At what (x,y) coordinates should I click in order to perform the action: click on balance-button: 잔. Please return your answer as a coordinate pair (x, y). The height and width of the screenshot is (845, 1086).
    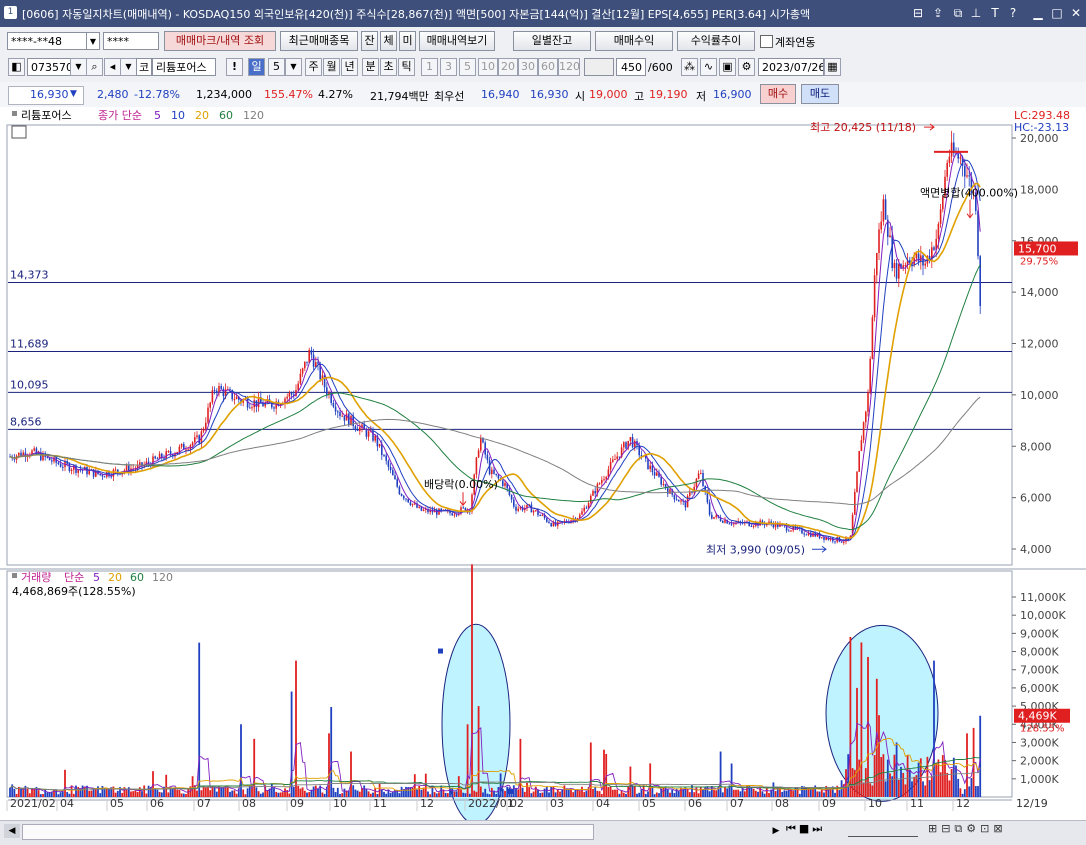
    Looking at the image, I should click on (369, 41).